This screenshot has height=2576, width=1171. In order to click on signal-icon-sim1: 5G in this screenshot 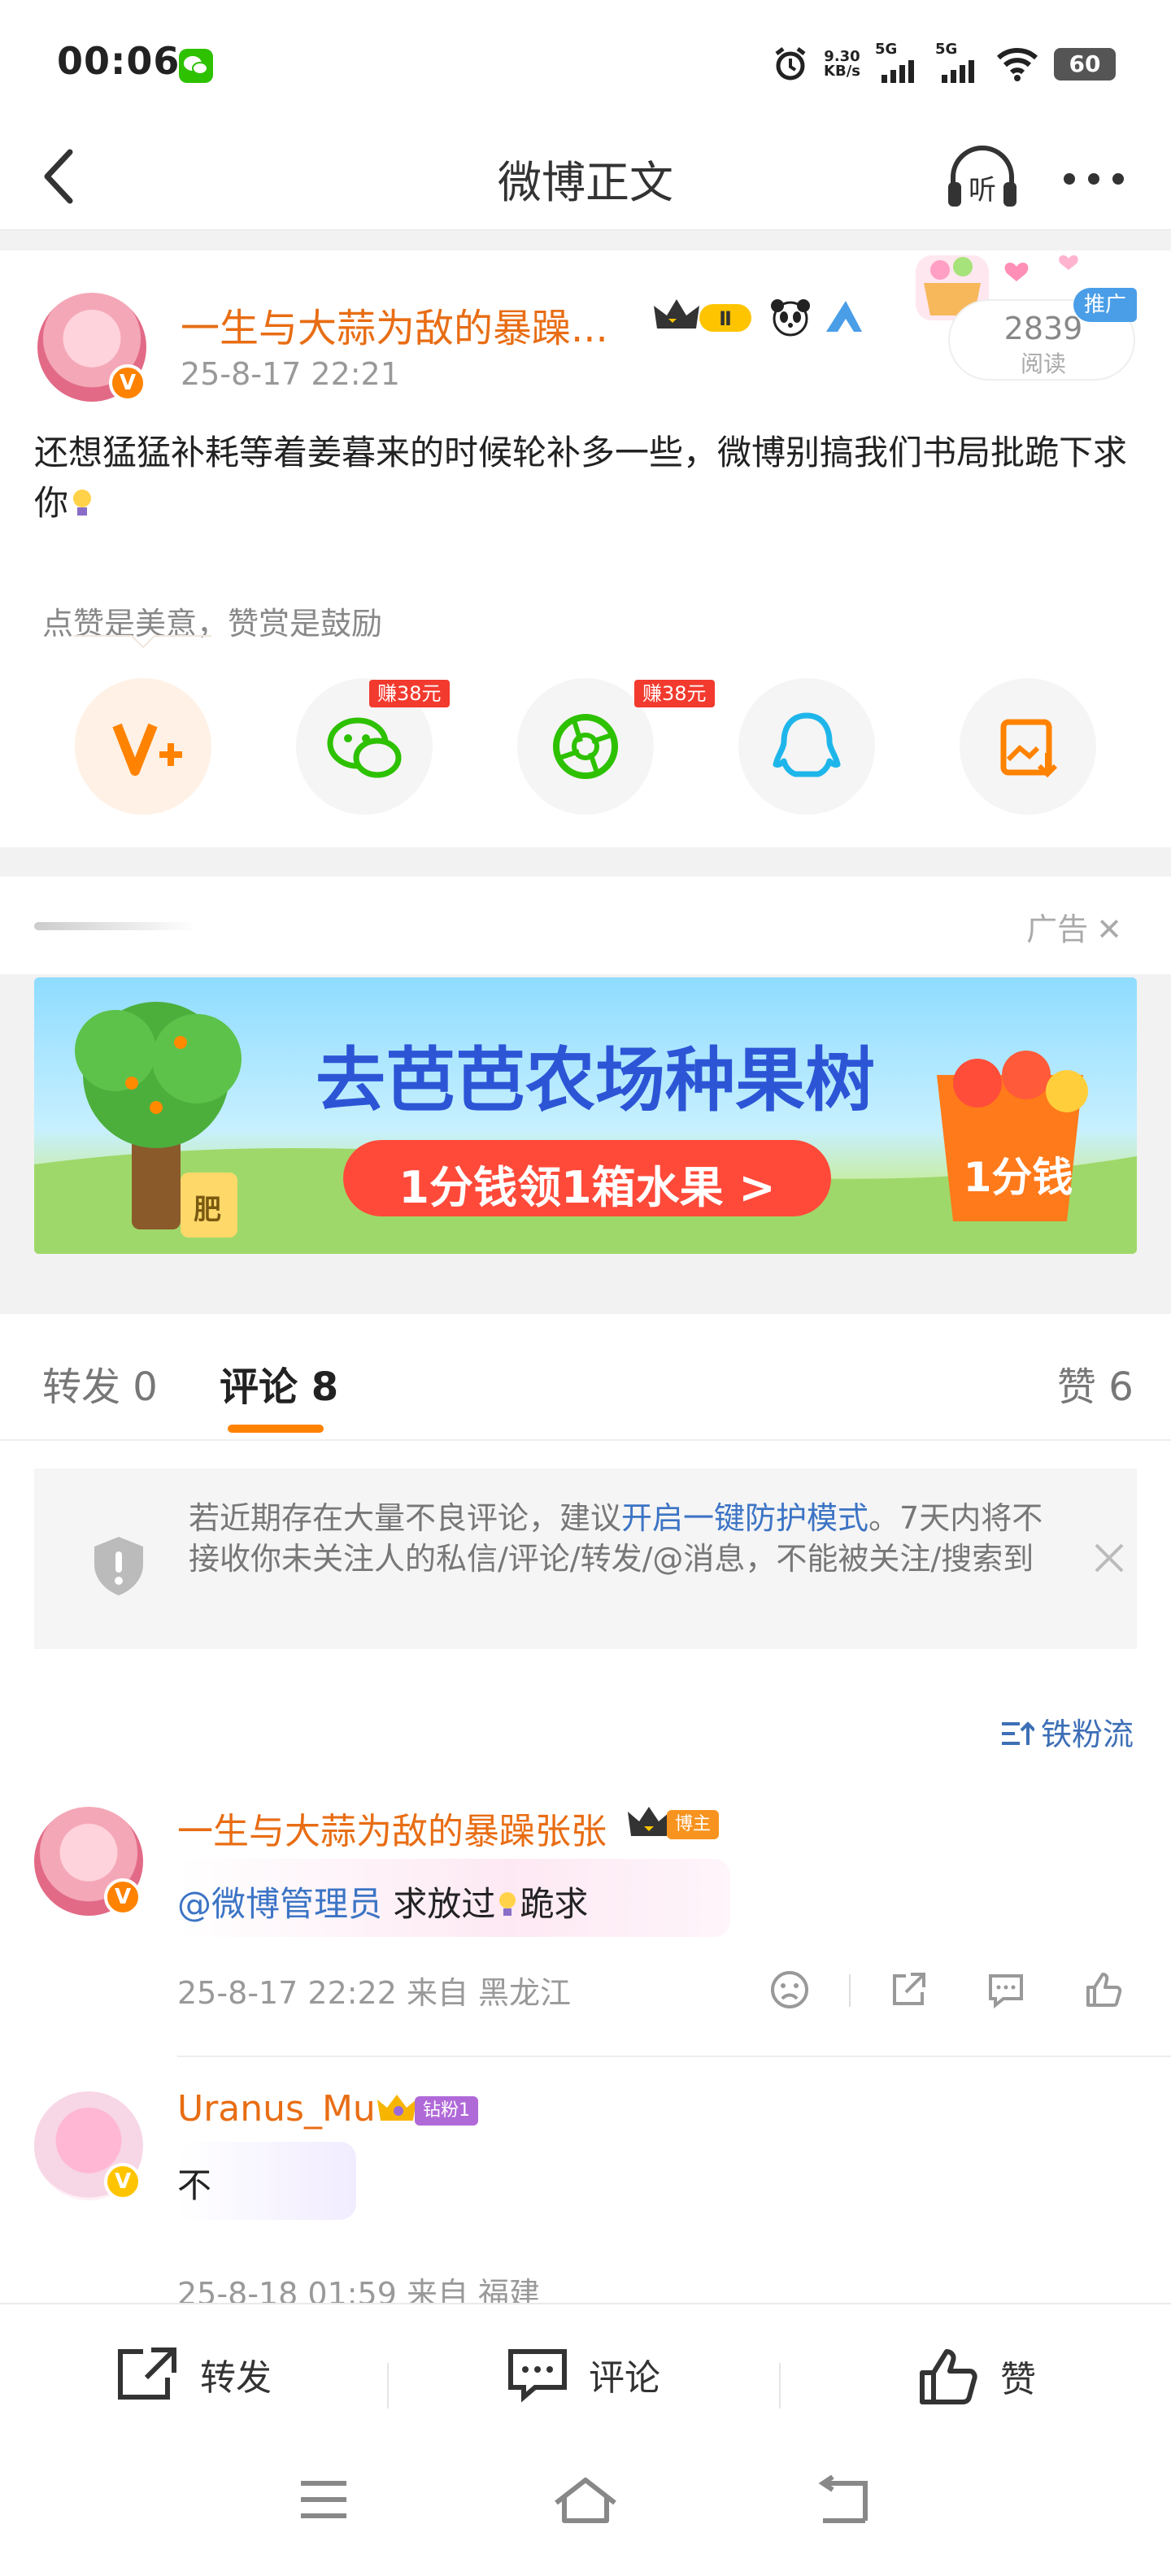, I will do `click(898, 62)`.